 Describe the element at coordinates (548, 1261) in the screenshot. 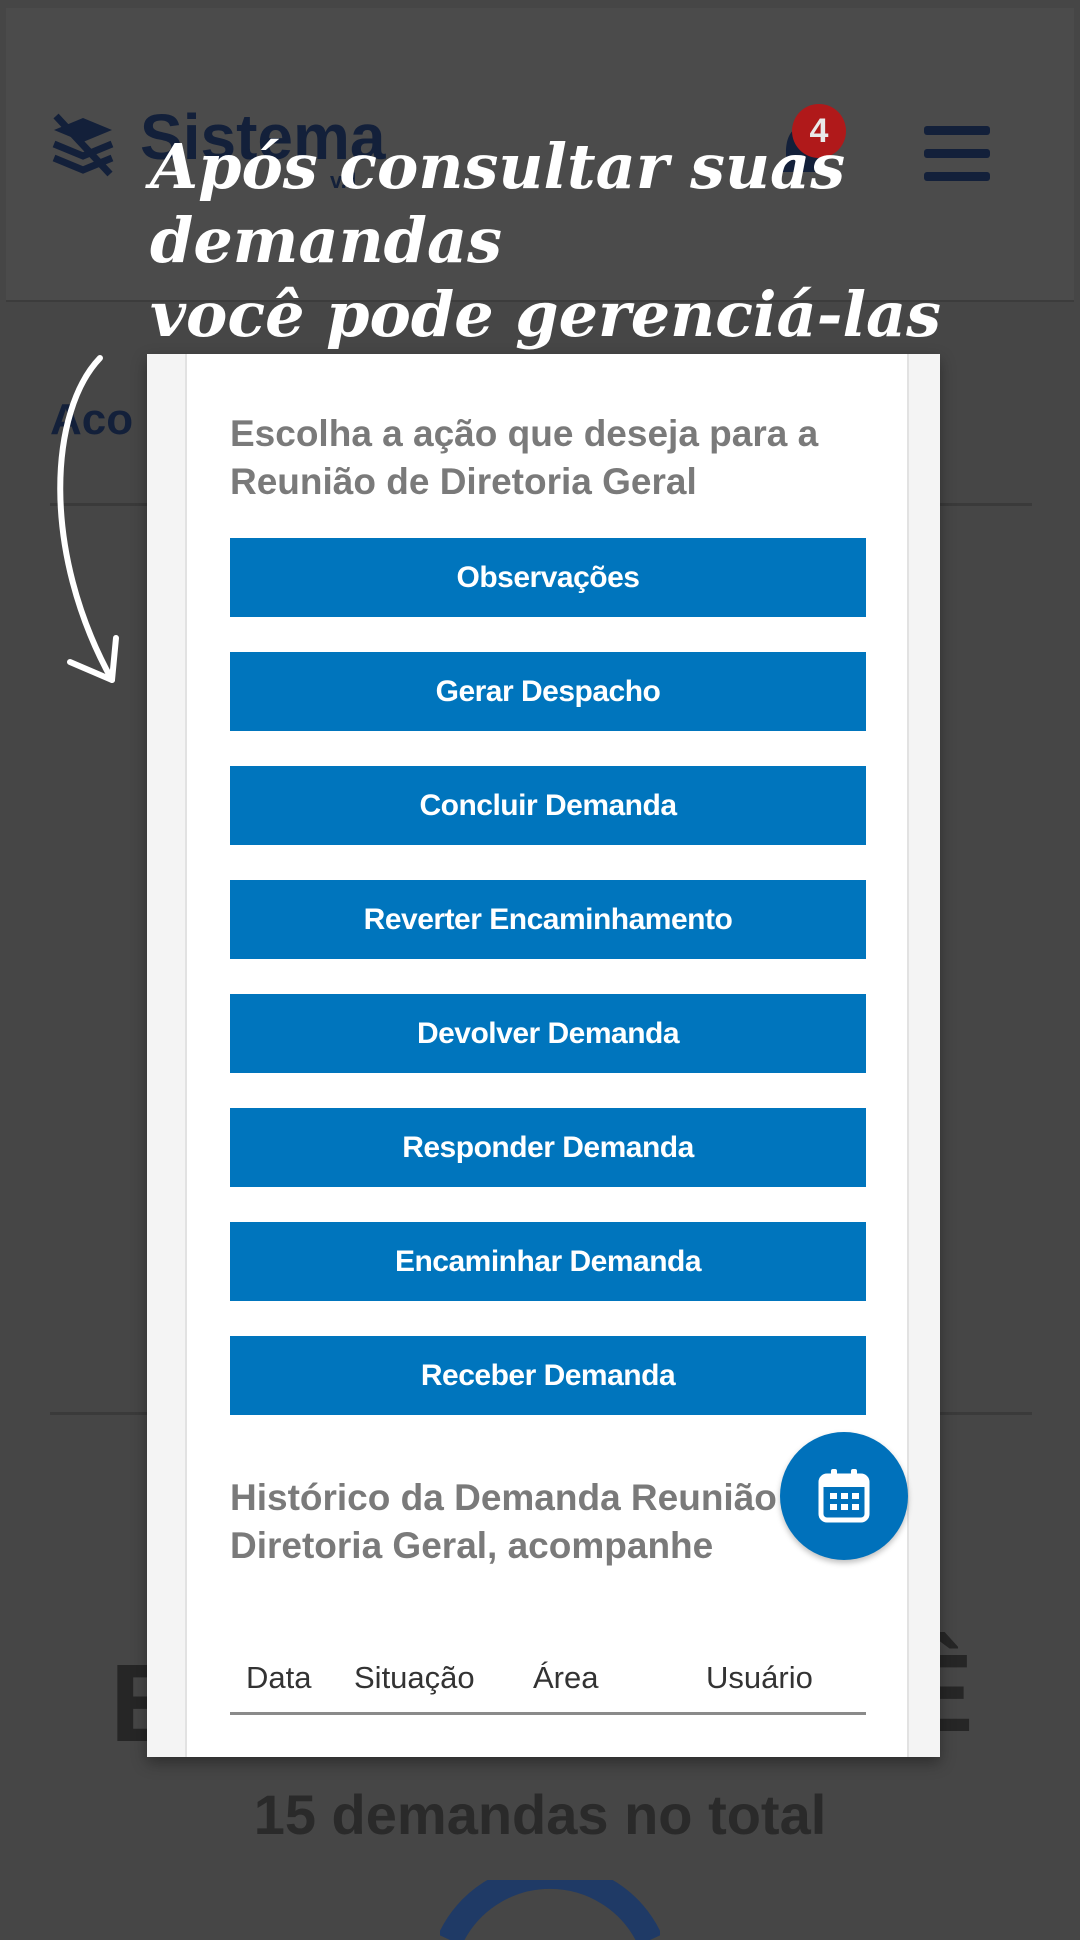

I see `forward-demand-button: Encaminhar Demanda` at that location.